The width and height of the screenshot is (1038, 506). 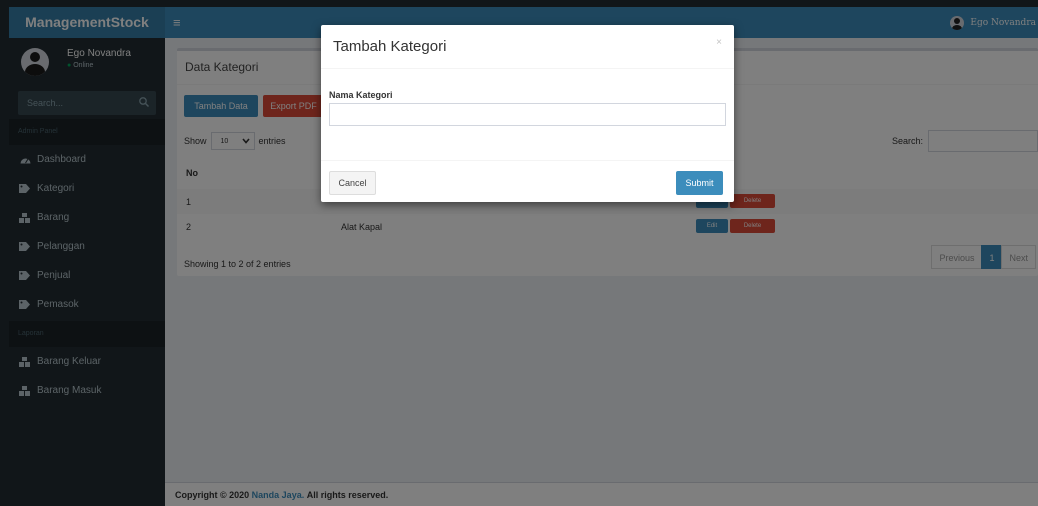 What do you see at coordinates (352, 183) in the screenshot?
I see `cancel-button: Cancel` at bounding box center [352, 183].